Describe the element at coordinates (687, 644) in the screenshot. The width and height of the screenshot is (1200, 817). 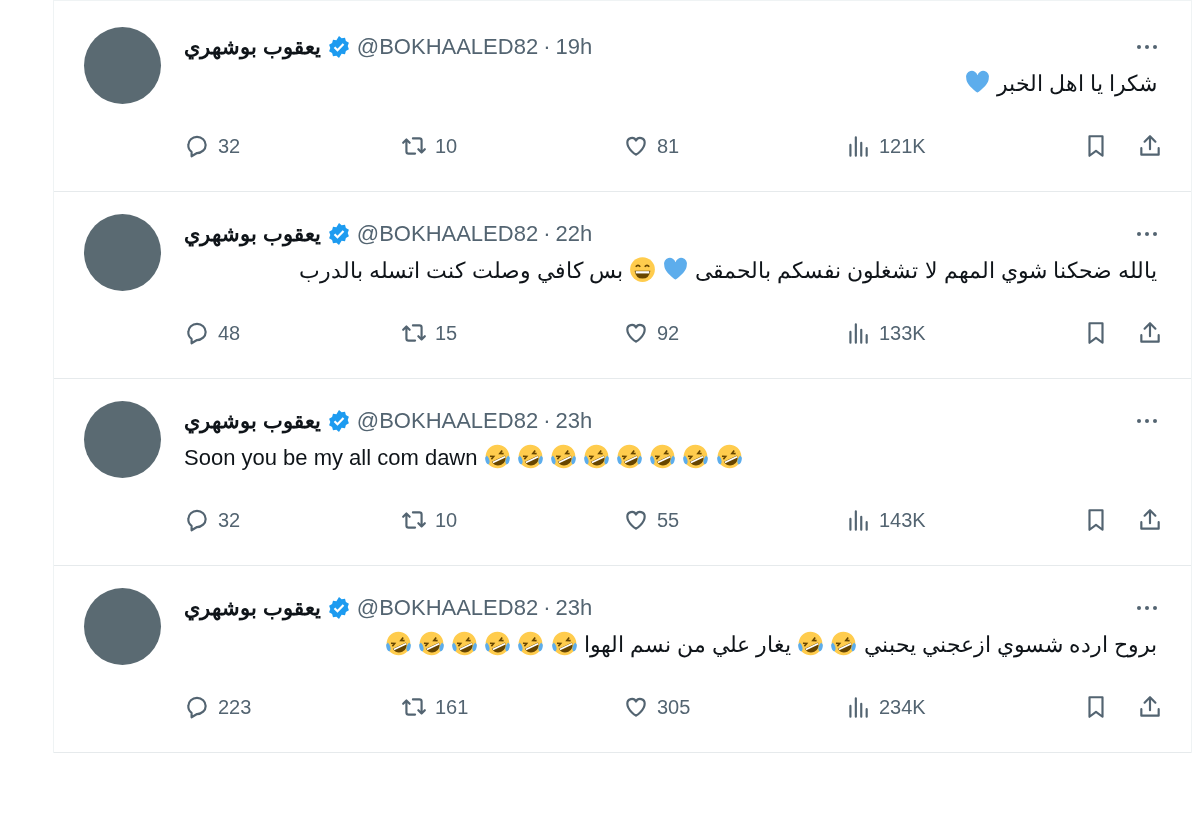
I see `post-text: يغار علي من نسم الهوا` at that location.